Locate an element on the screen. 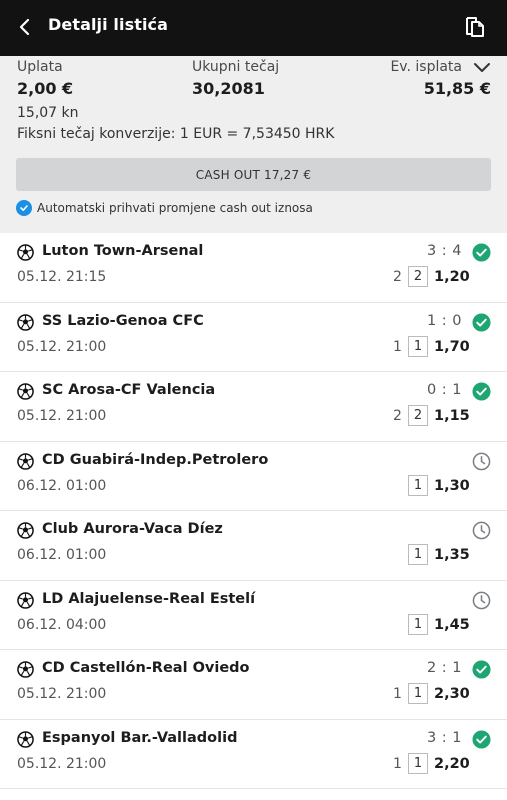 This screenshot has width=507, height=800. bet-odd: 1,30 is located at coordinates (452, 485).